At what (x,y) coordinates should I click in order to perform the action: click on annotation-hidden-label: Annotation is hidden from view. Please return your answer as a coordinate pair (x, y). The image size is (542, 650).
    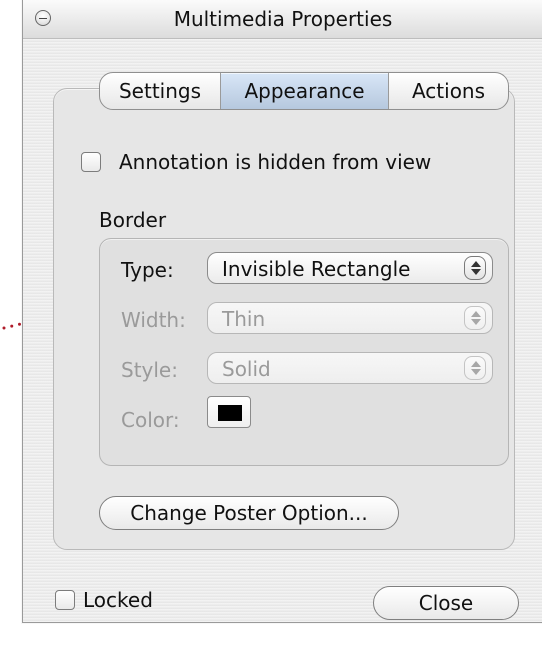
    Looking at the image, I should click on (275, 162).